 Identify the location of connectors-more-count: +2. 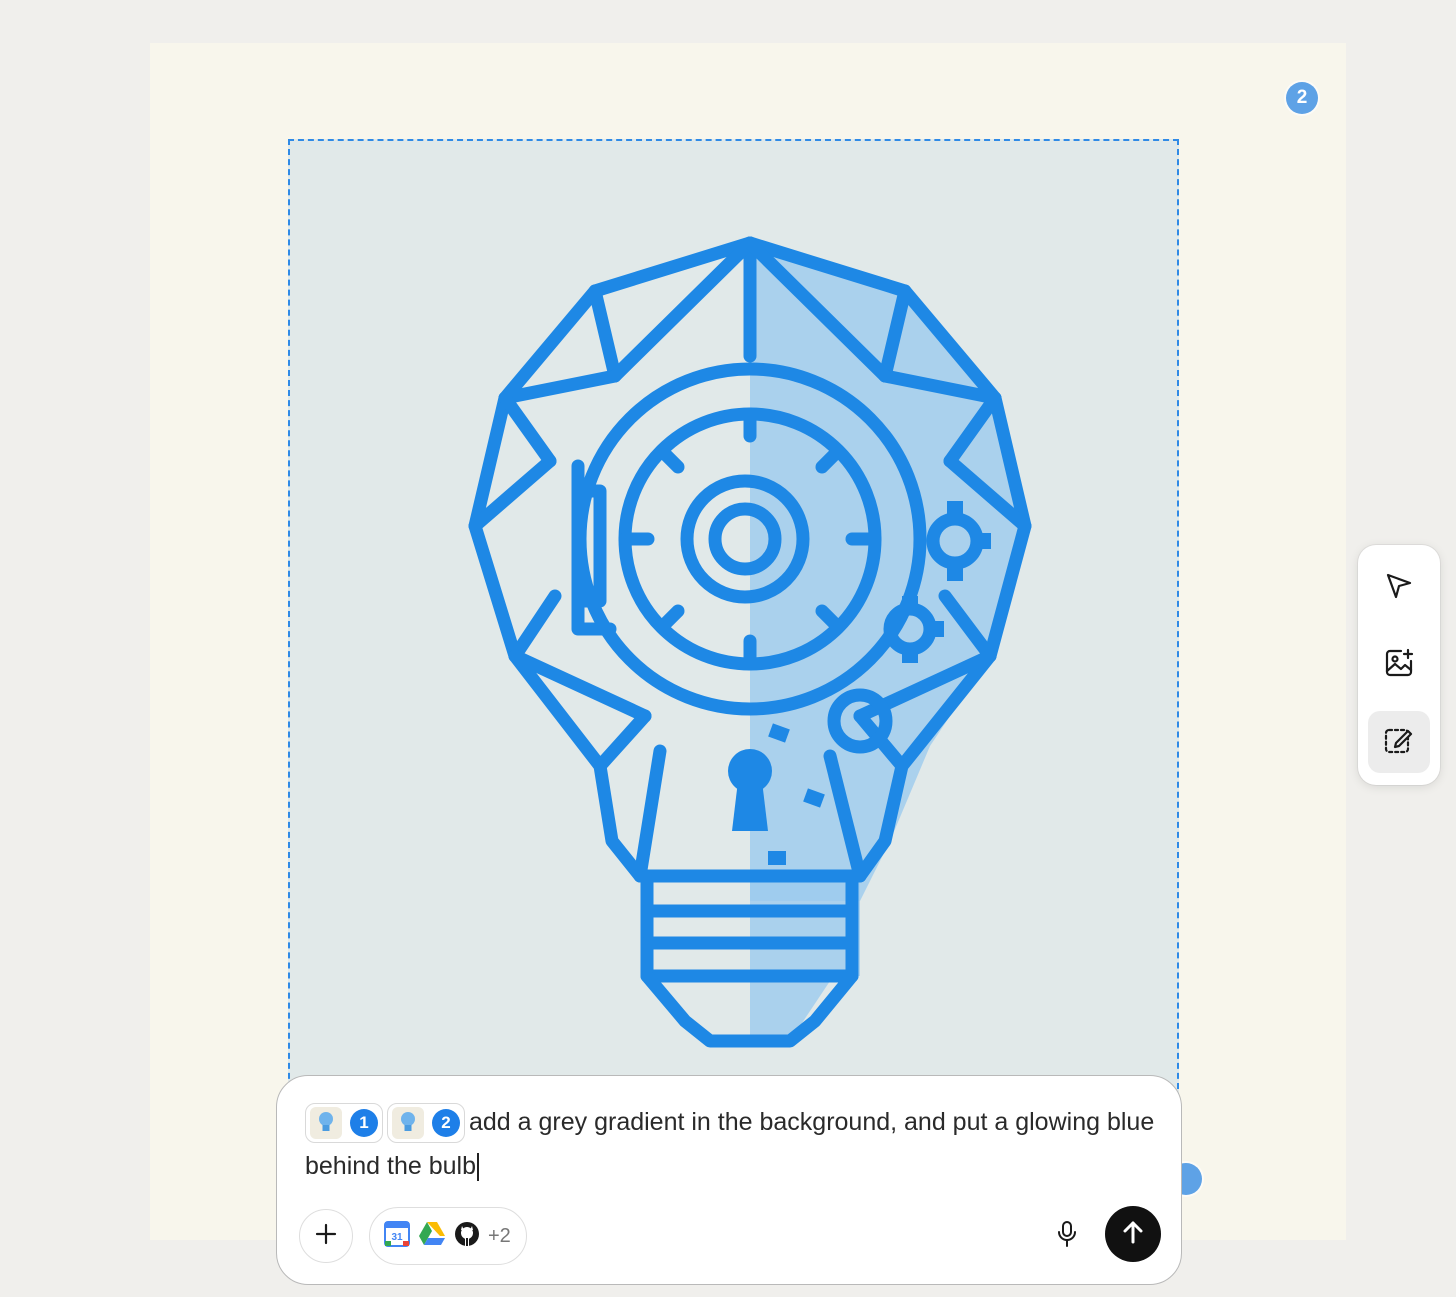
(499, 1235).